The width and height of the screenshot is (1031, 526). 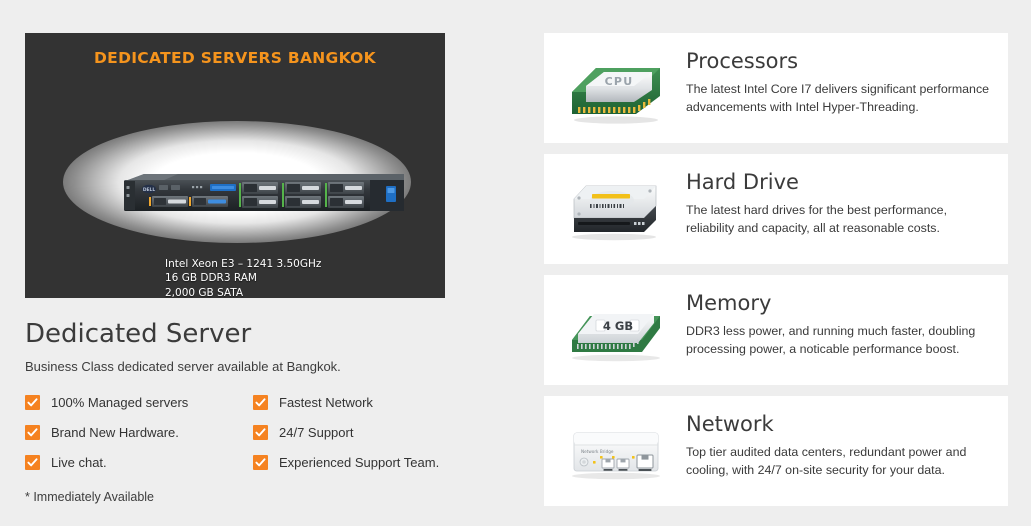 I want to click on feature-item-experienced-team: Experienced Support Team., so click(x=346, y=462).